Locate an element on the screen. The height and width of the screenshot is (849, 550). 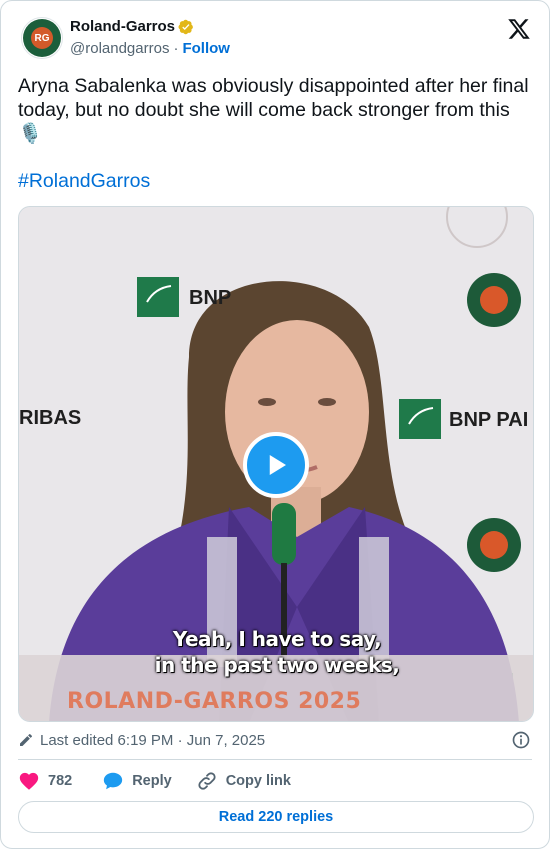
handle-row: @rolandgarros · Follow is located at coordinates (150, 48).